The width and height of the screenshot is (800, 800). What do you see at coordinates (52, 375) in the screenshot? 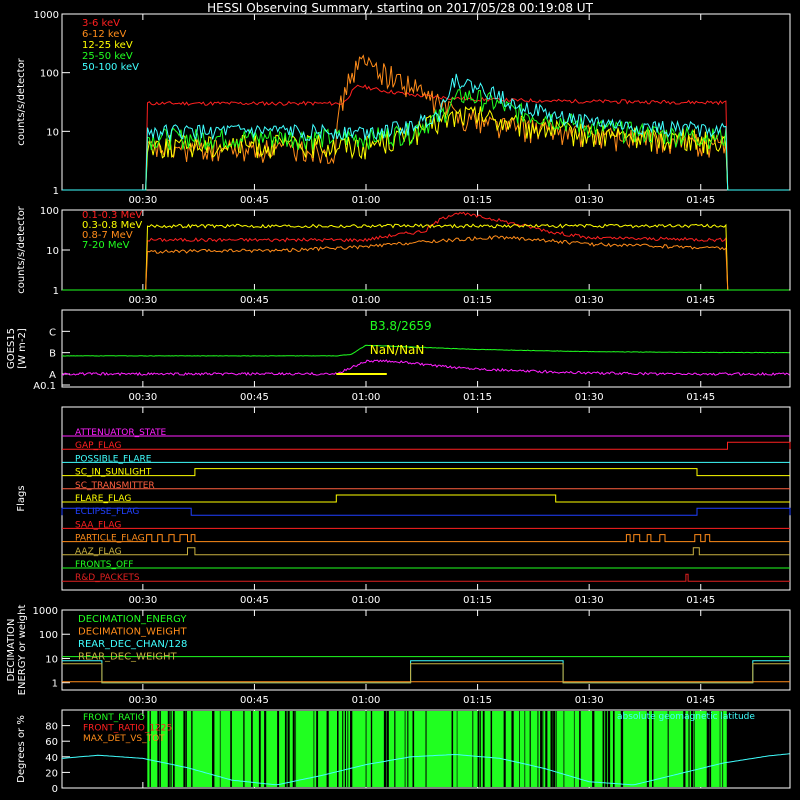
I see `y-tick-label: A` at bounding box center [52, 375].